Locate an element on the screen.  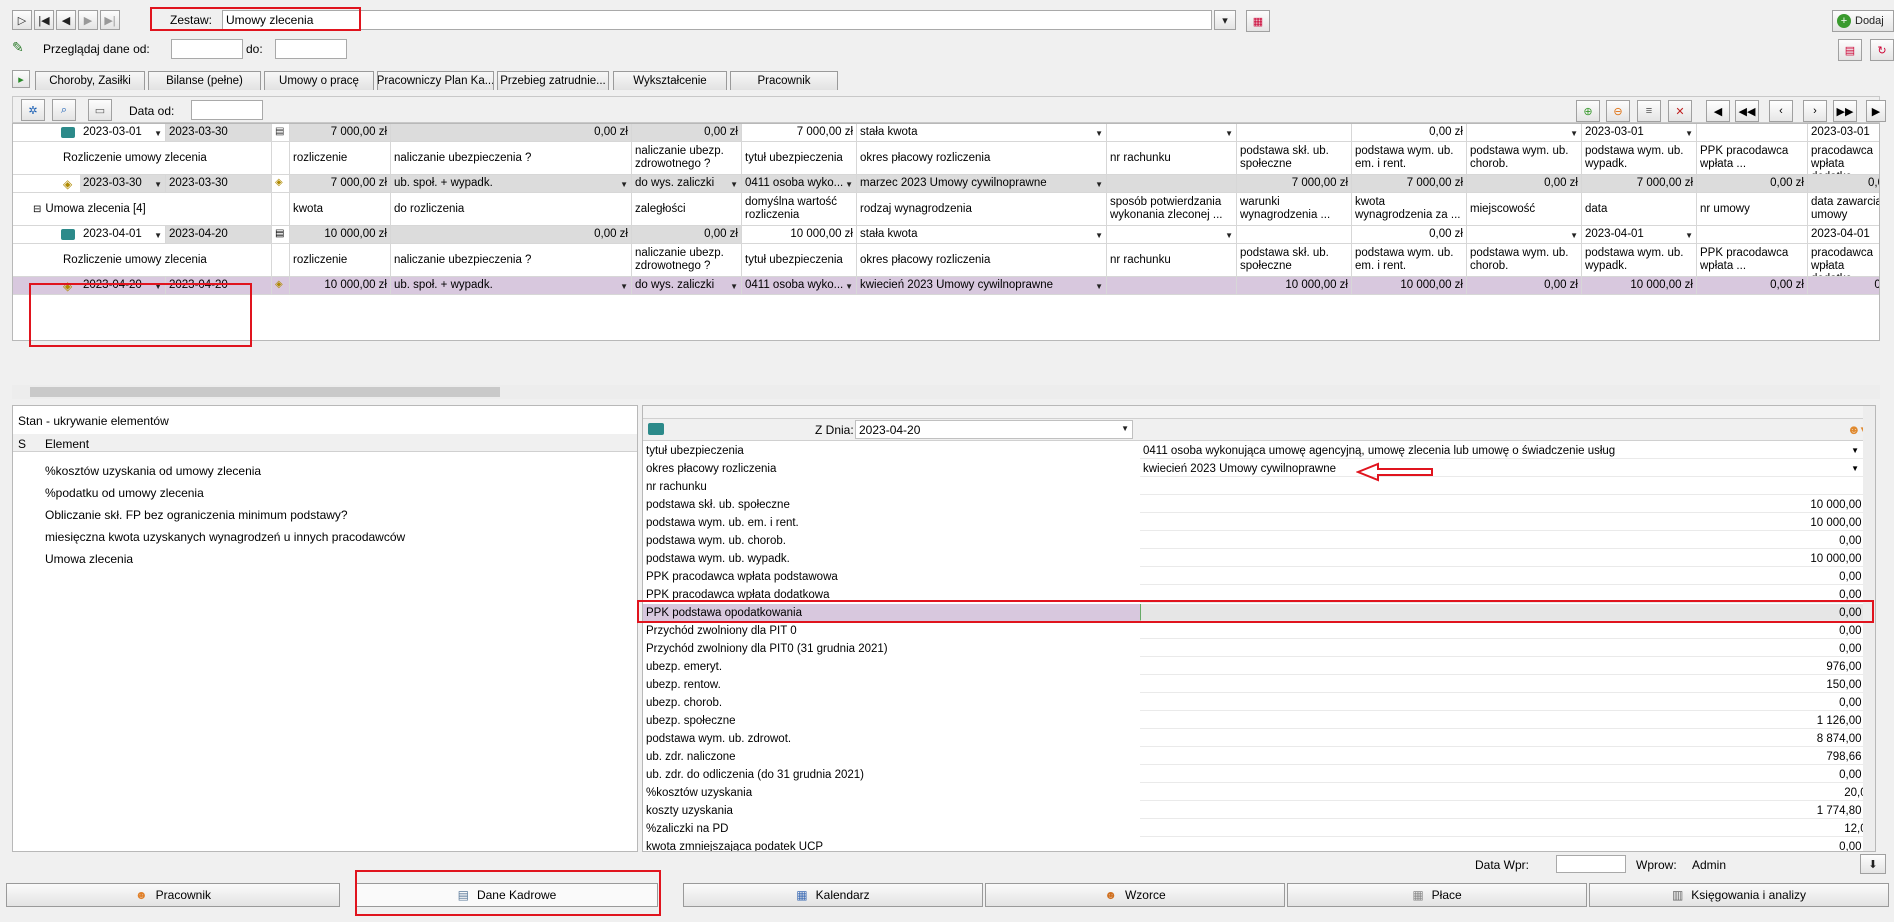
row1-c9 is located at coordinates (1524, 133).